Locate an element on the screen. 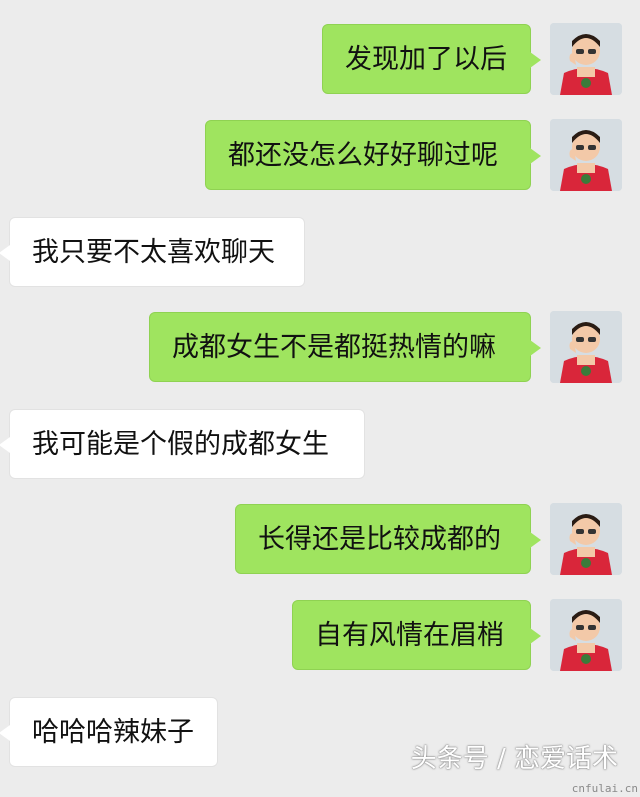 Image resolution: width=640 pixels, height=797 pixels. message-text: 我只要不太喜欢聊天 is located at coordinates (153, 252).